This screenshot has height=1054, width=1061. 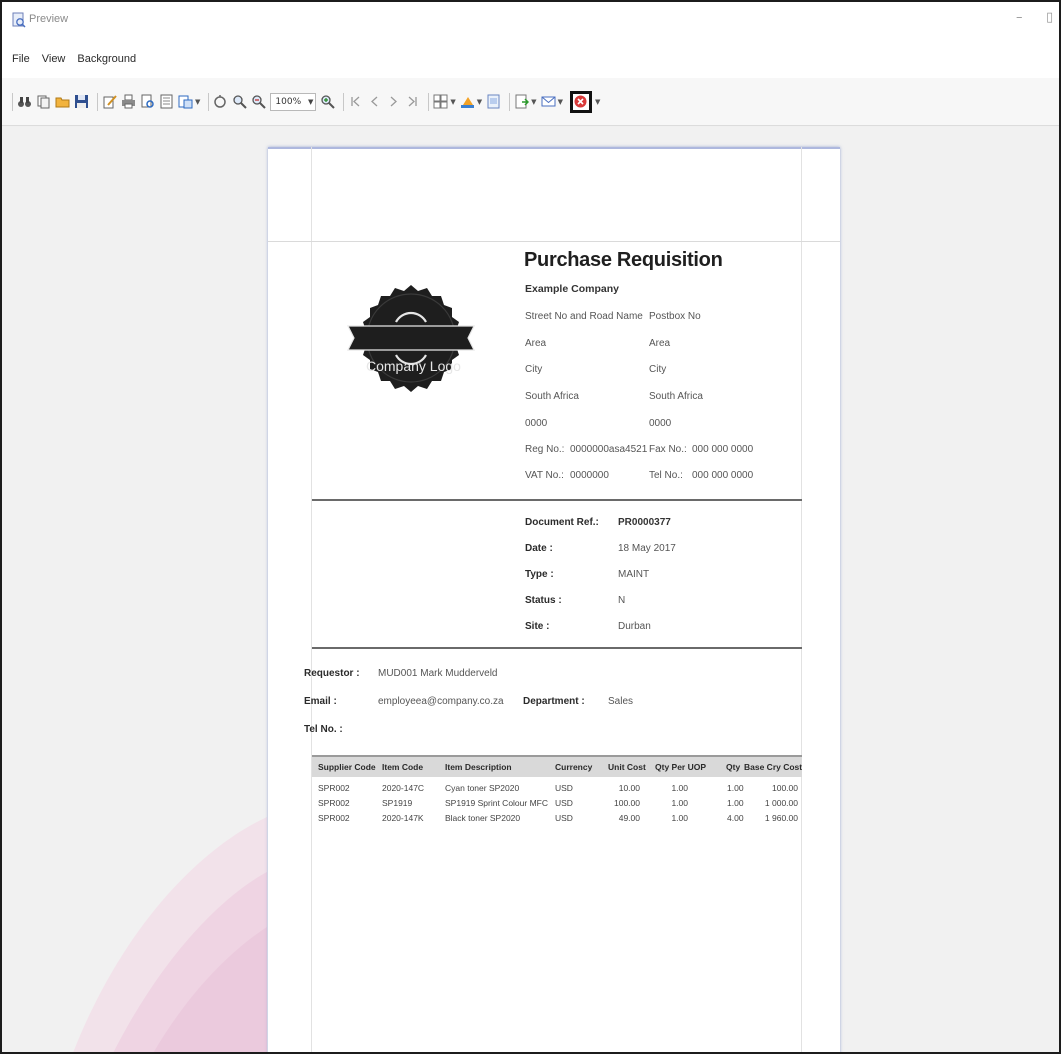 I want to click on email-value: employeea@company.co.za, so click(x=441, y=701).